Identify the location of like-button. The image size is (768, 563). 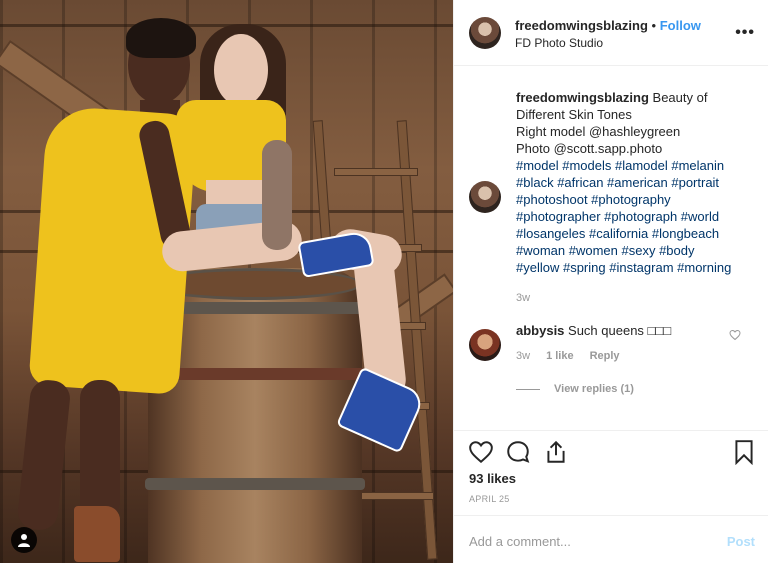
(481, 452).